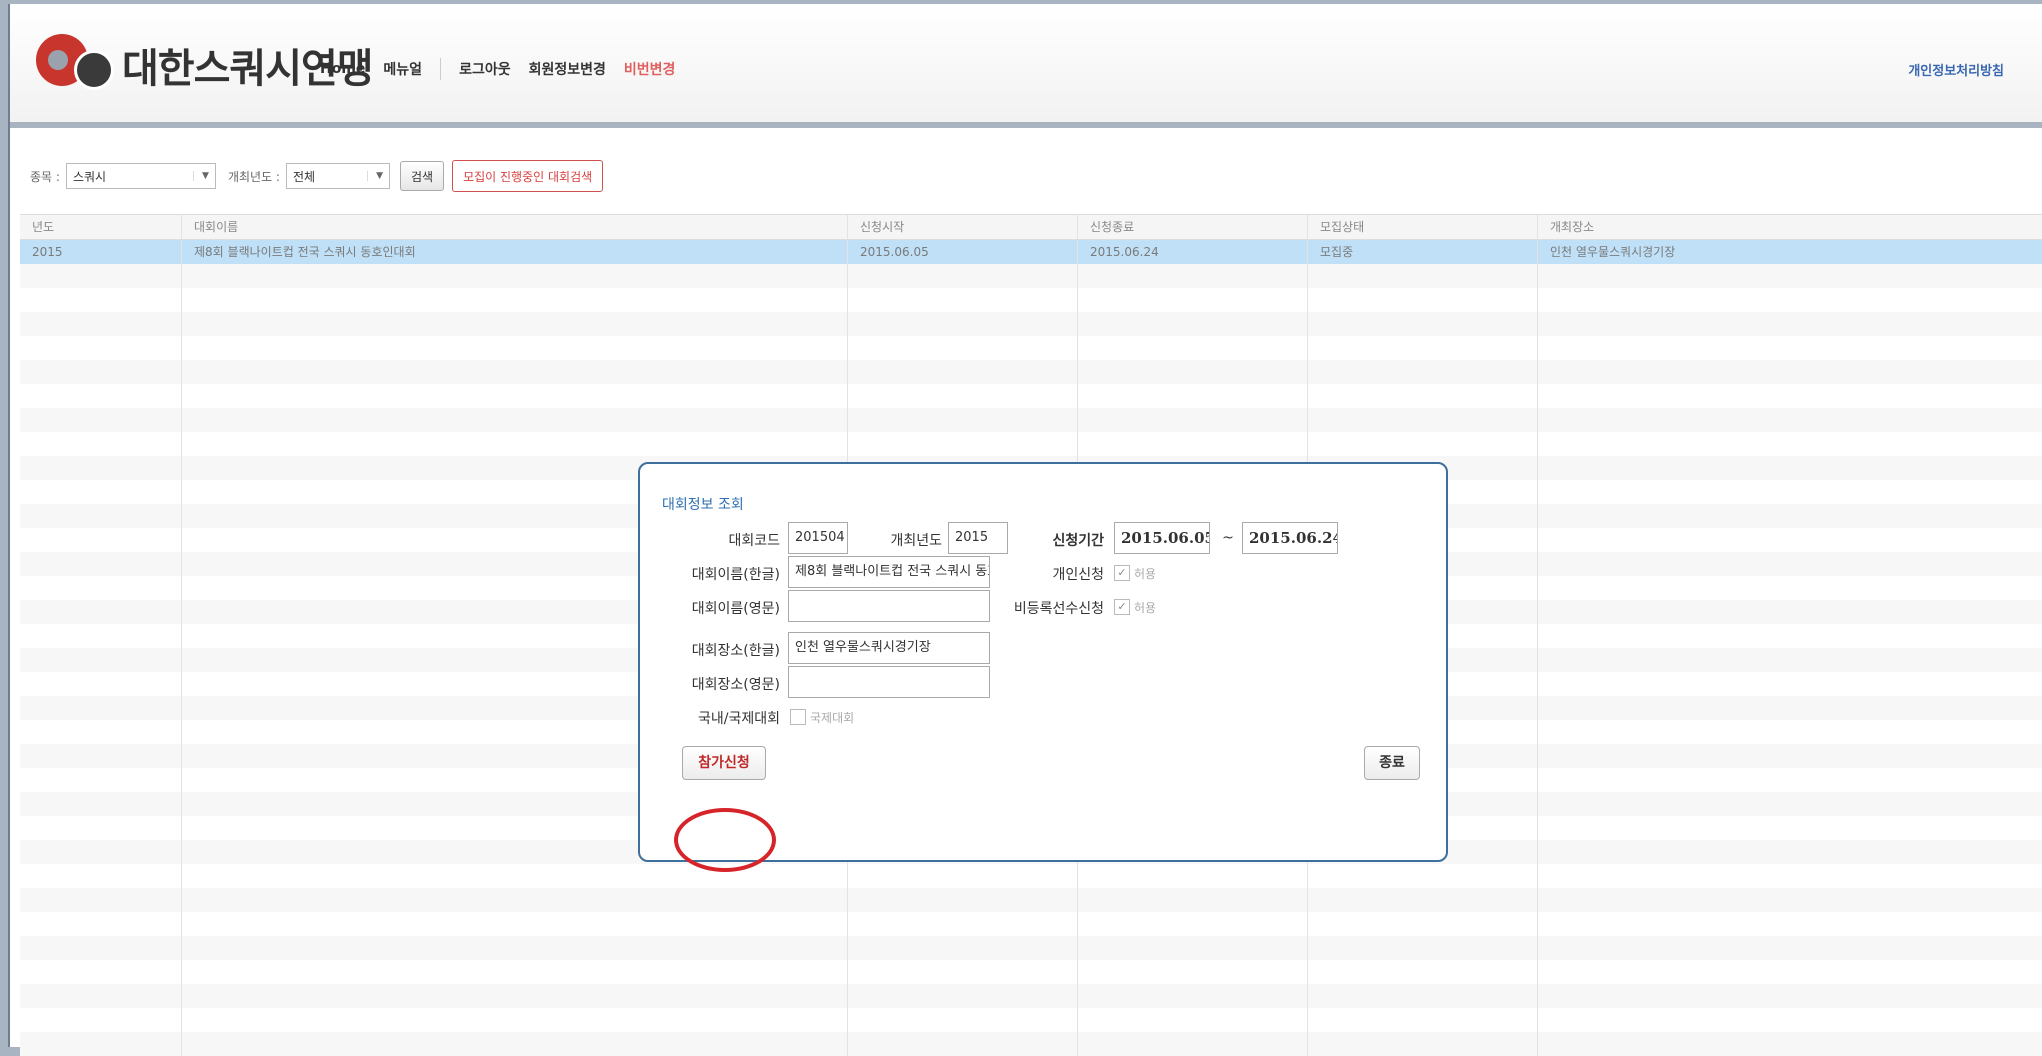 The width and height of the screenshot is (2042, 1056). I want to click on column-header-venue: 개최장소, so click(1790, 227).